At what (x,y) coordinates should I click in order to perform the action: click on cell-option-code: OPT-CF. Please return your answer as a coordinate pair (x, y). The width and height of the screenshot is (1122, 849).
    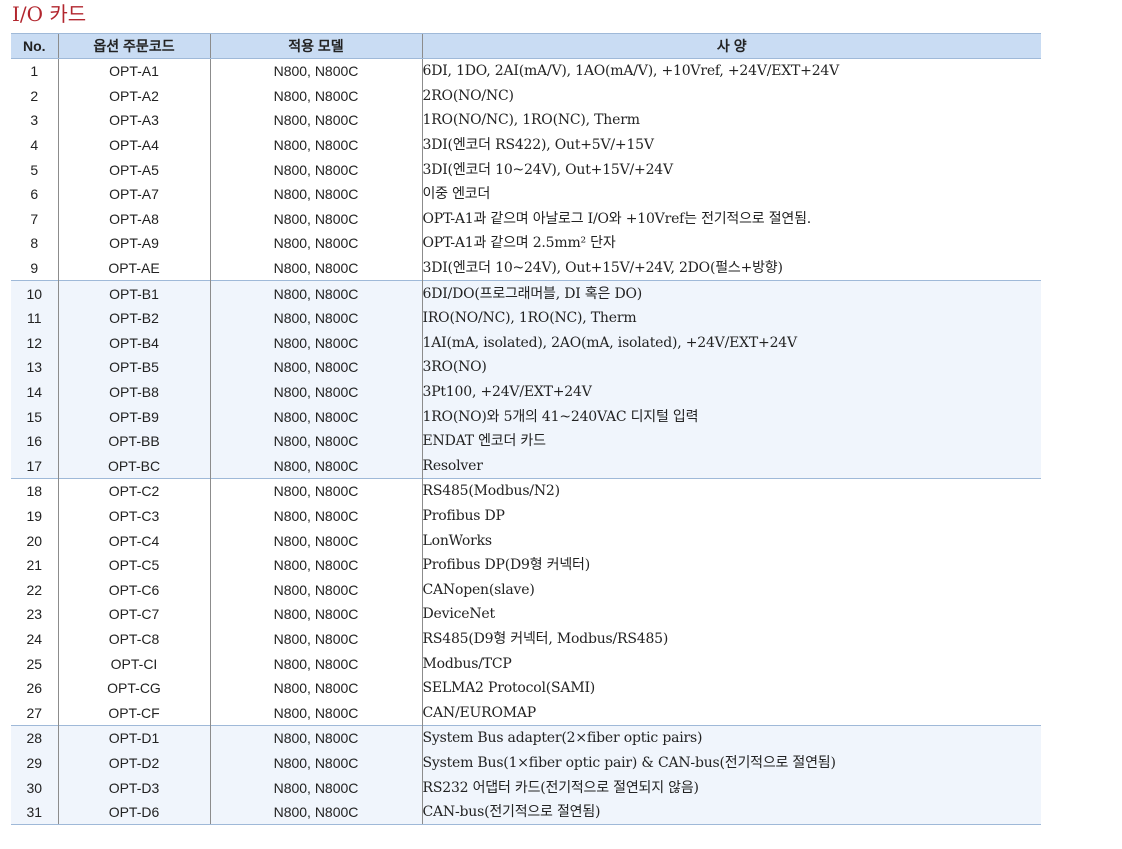
    Looking at the image, I should click on (133, 713).